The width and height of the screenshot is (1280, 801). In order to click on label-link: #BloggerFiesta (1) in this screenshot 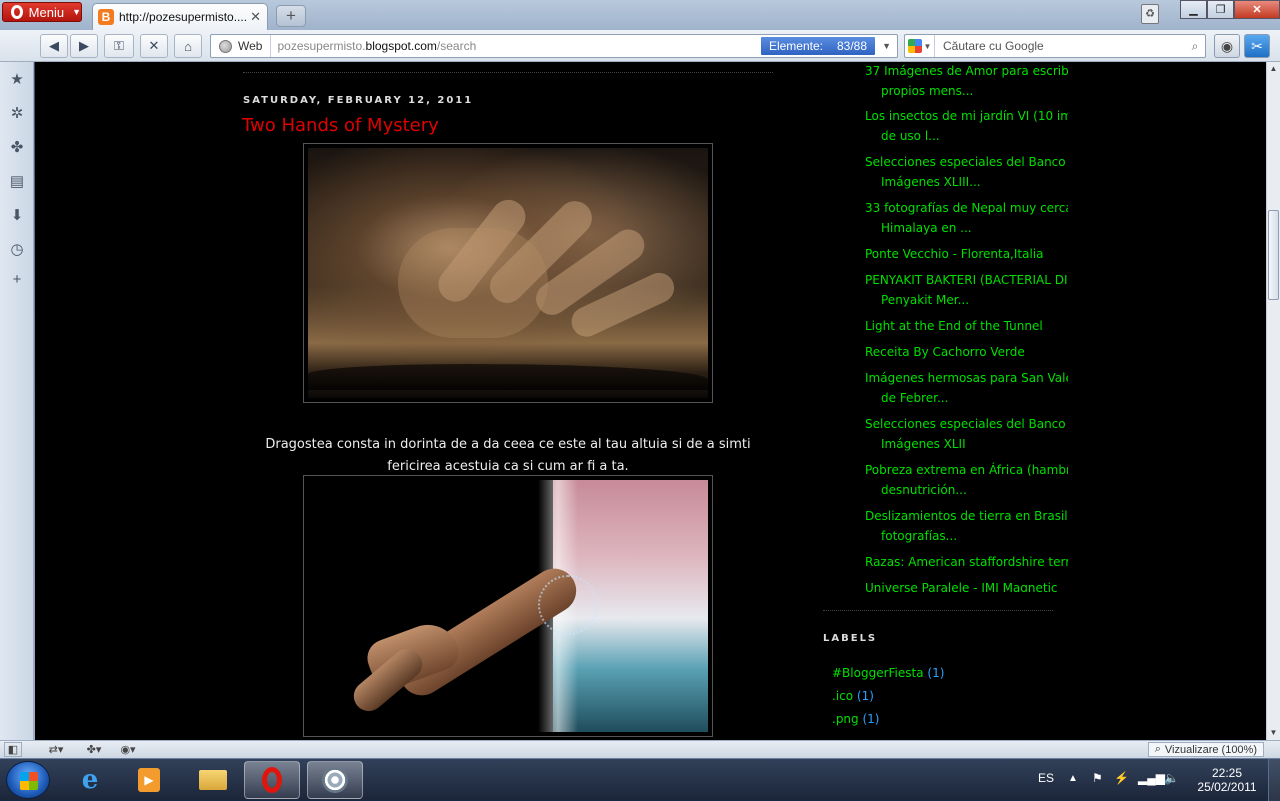, I will do `click(888, 673)`.